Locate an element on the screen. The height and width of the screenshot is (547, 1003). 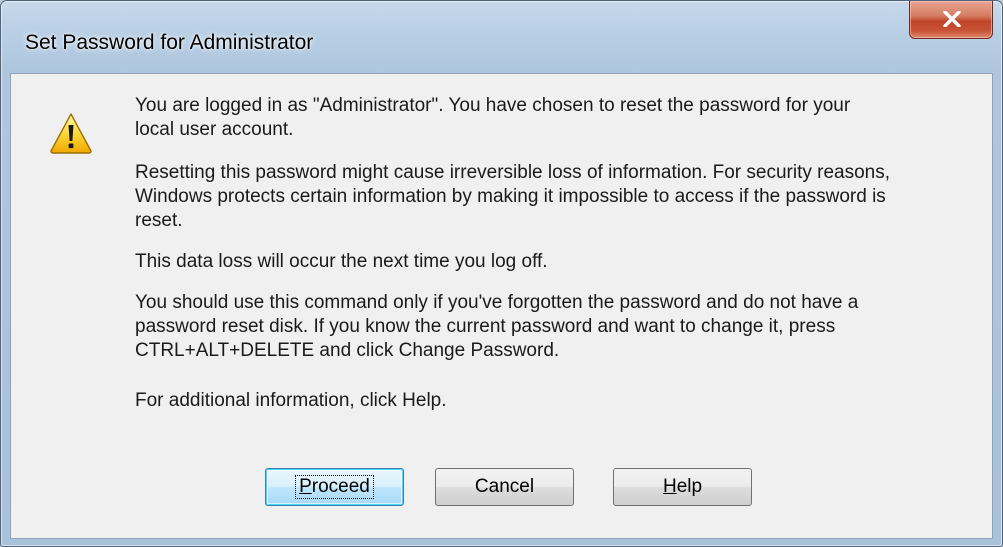
help-label: Help is located at coordinates (682, 487).